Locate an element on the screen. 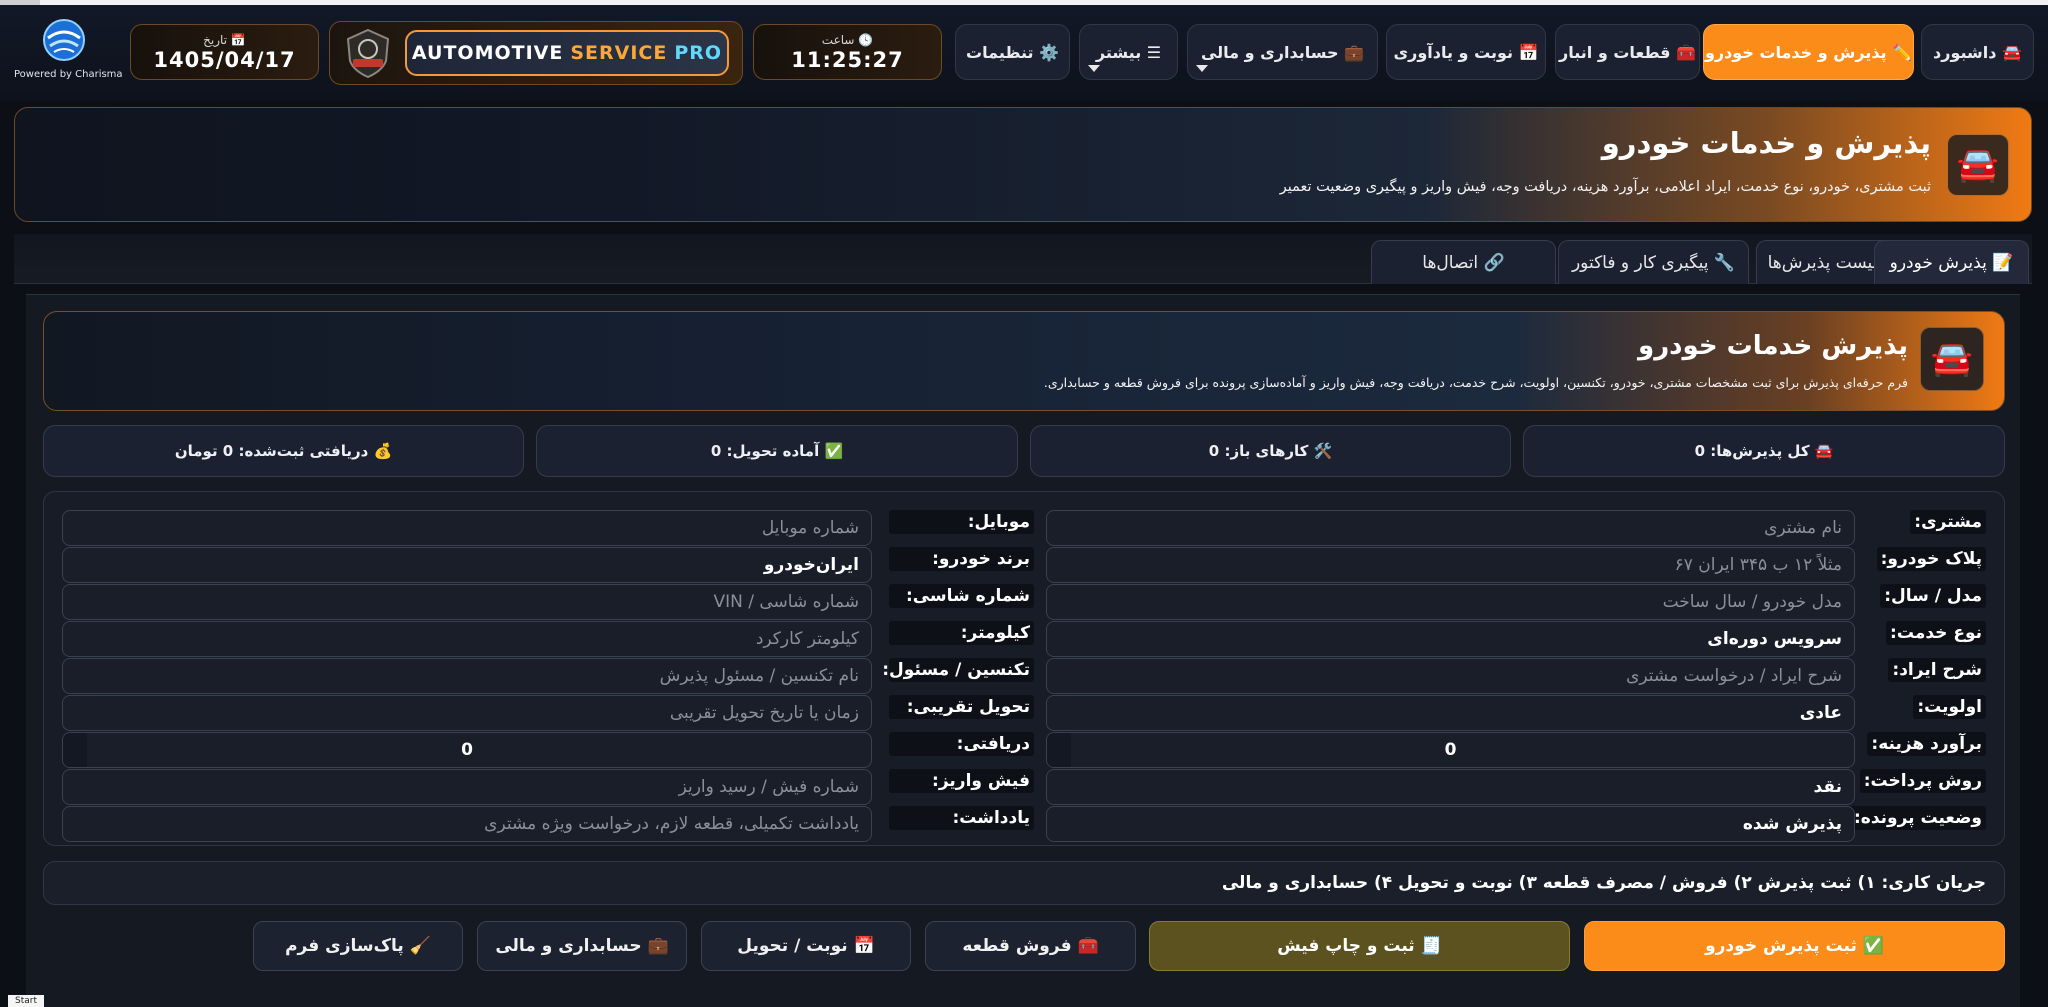 The width and height of the screenshot is (2048, 1007). mobile-input: شماره موبایل is located at coordinates (467, 528).